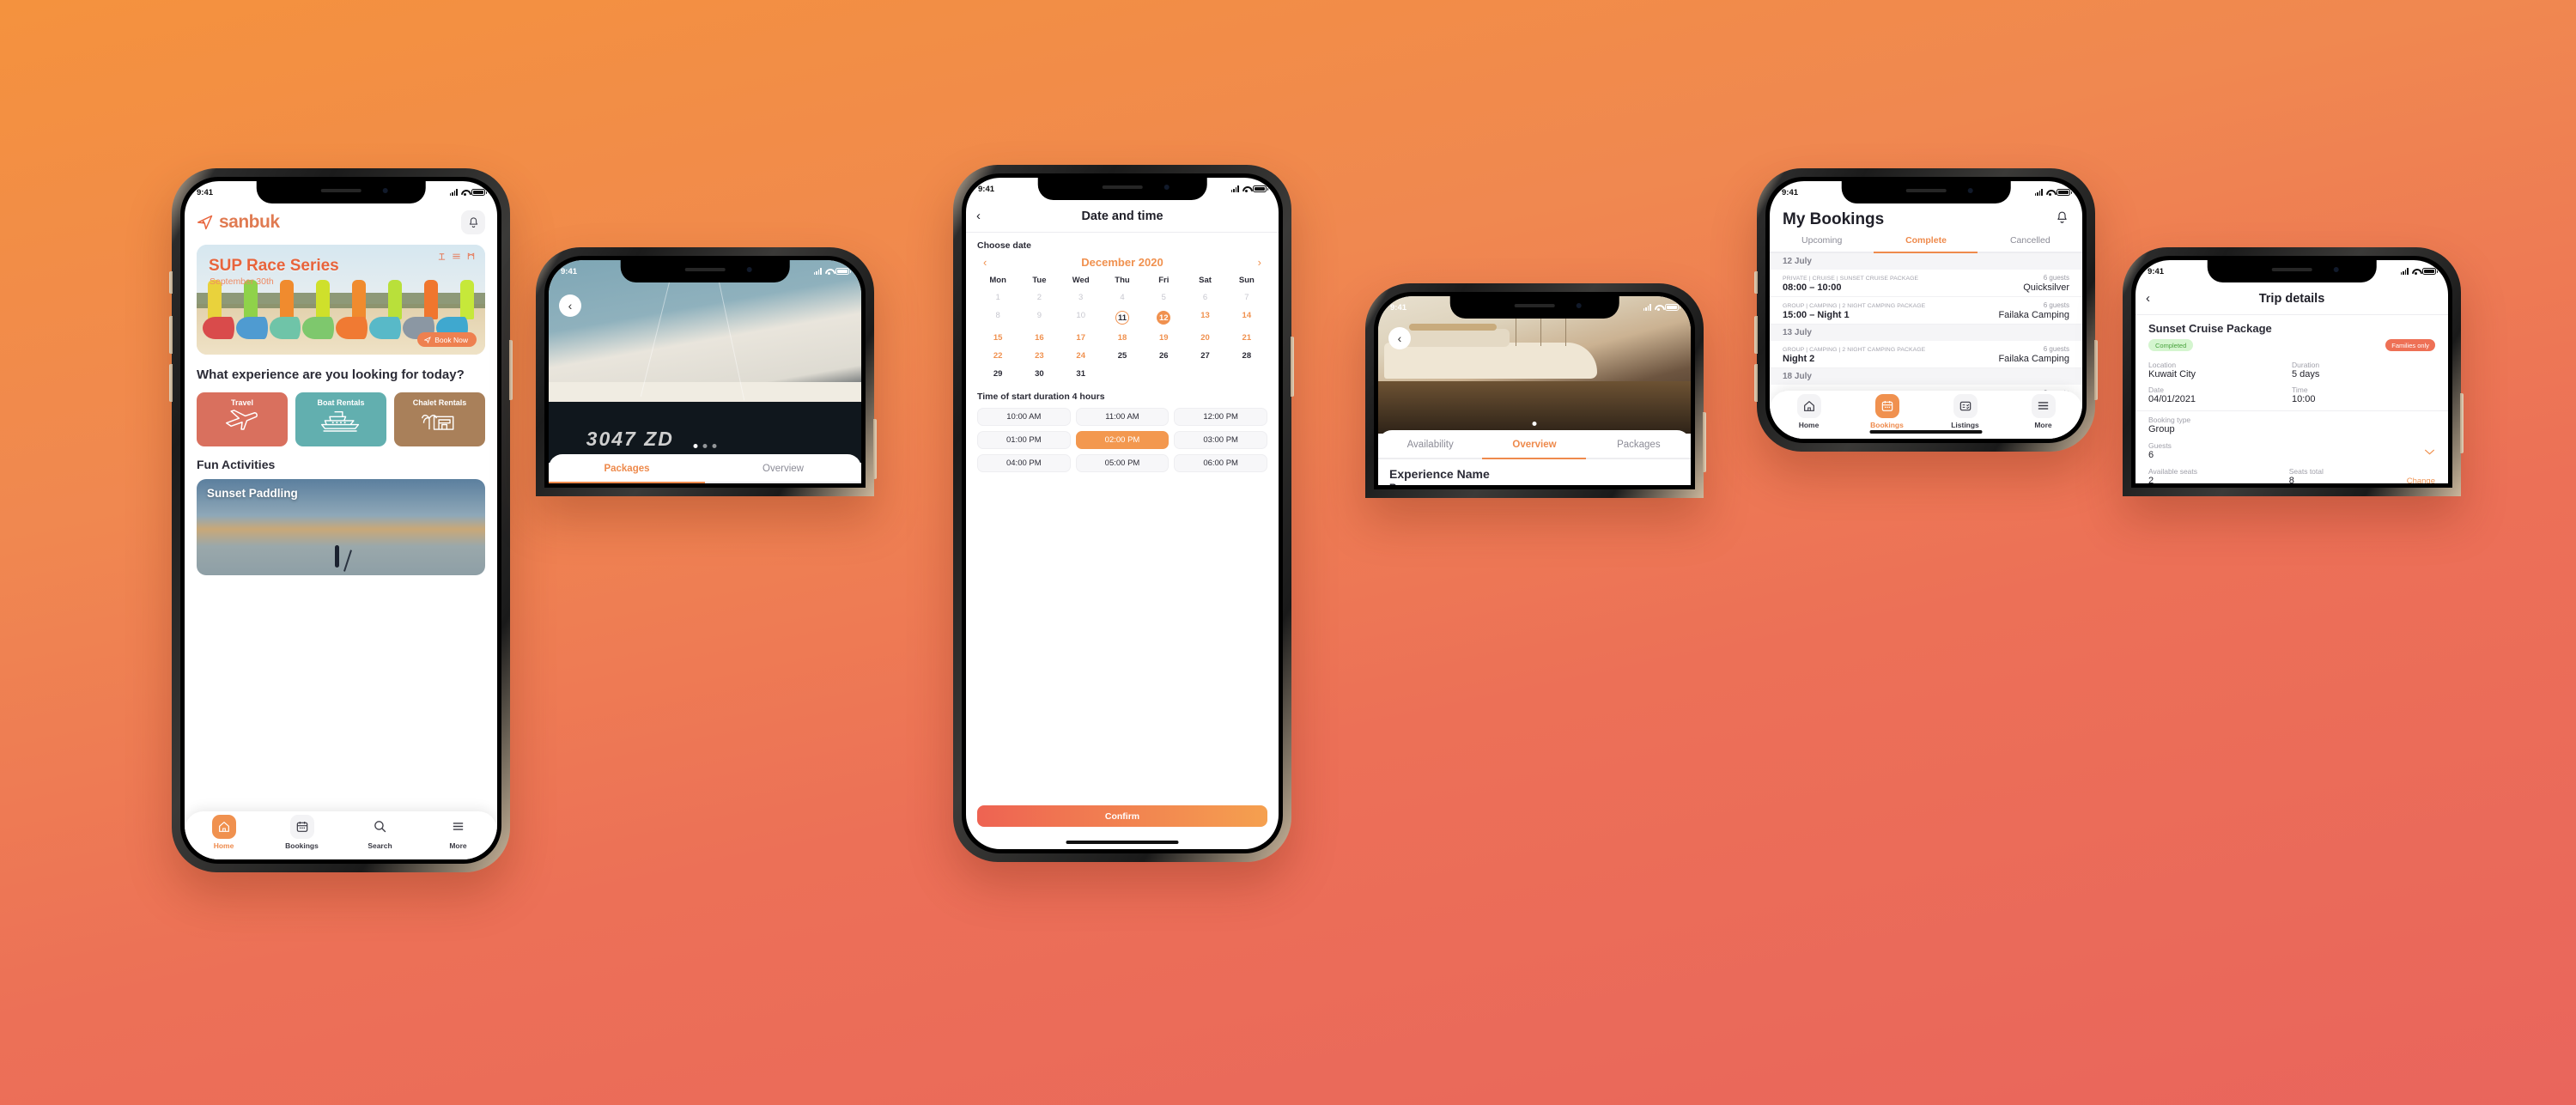 Image resolution: width=2576 pixels, height=1105 pixels. Describe the element at coordinates (1081, 374) in the screenshot. I see `calendar-day: 31` at that location.